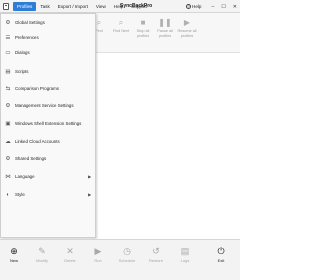 The image size is (320, 280). I want to click on run-button: ▶ Run, so click(98, 254).